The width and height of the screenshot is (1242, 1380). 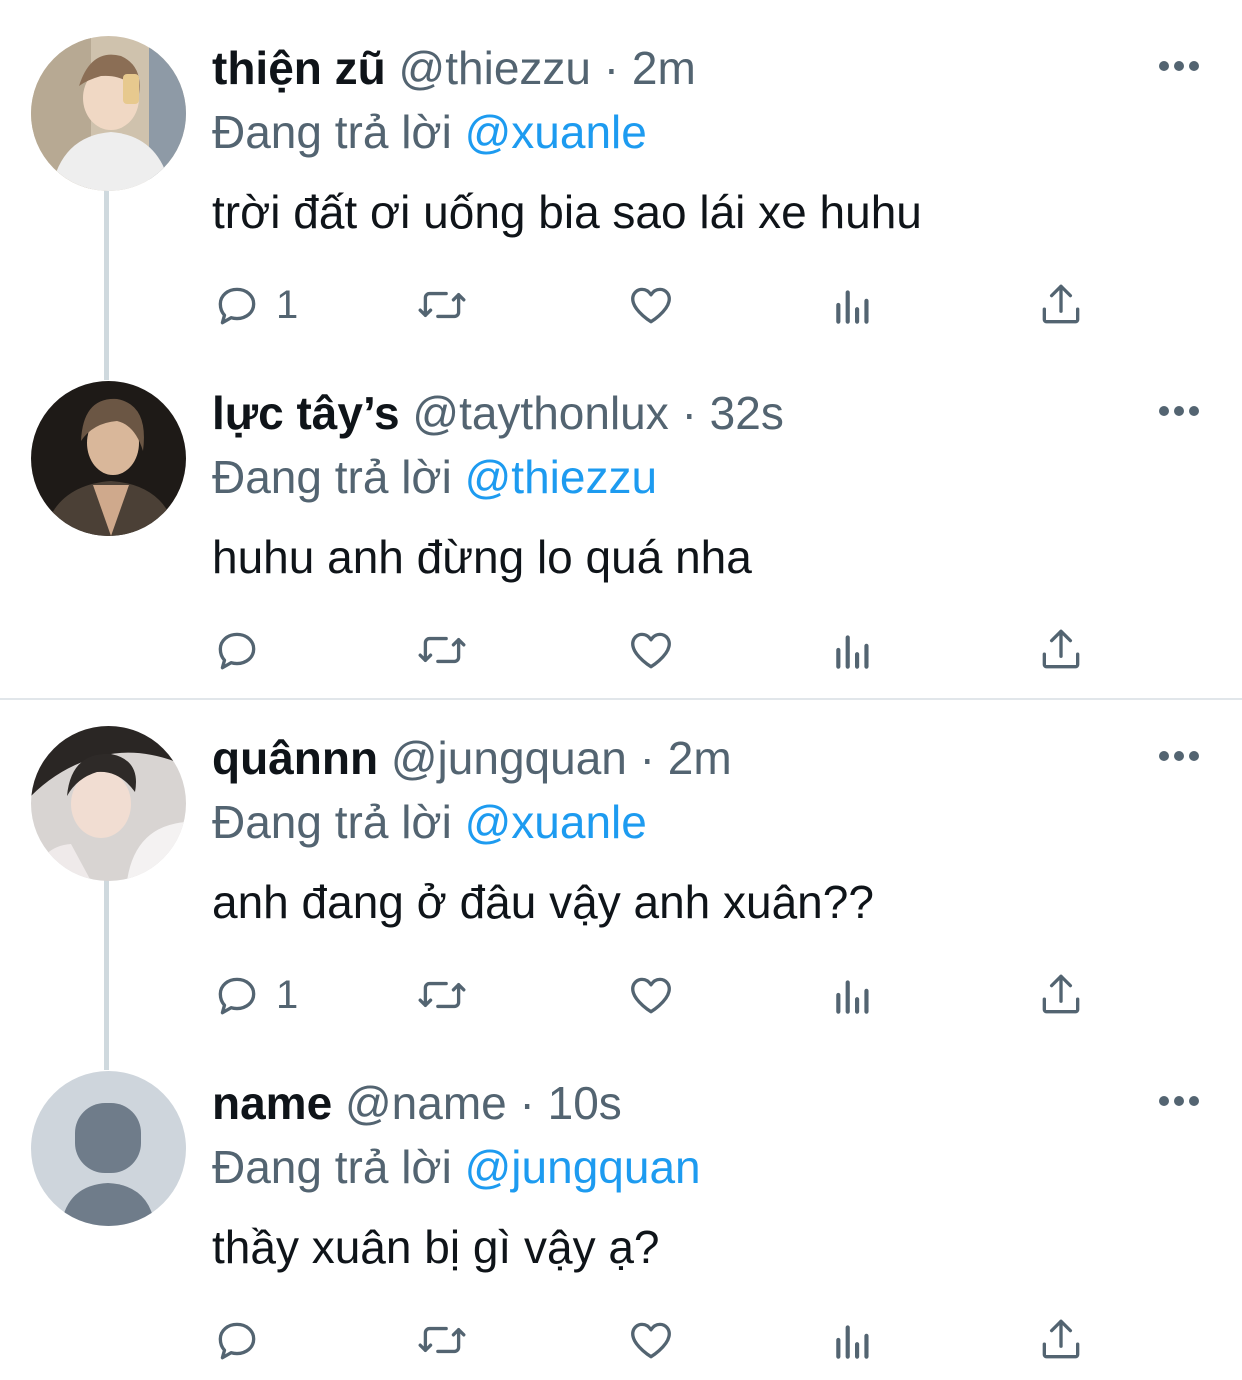 I want to click on user-handle: @jungquan, so click(x=509, y=758).